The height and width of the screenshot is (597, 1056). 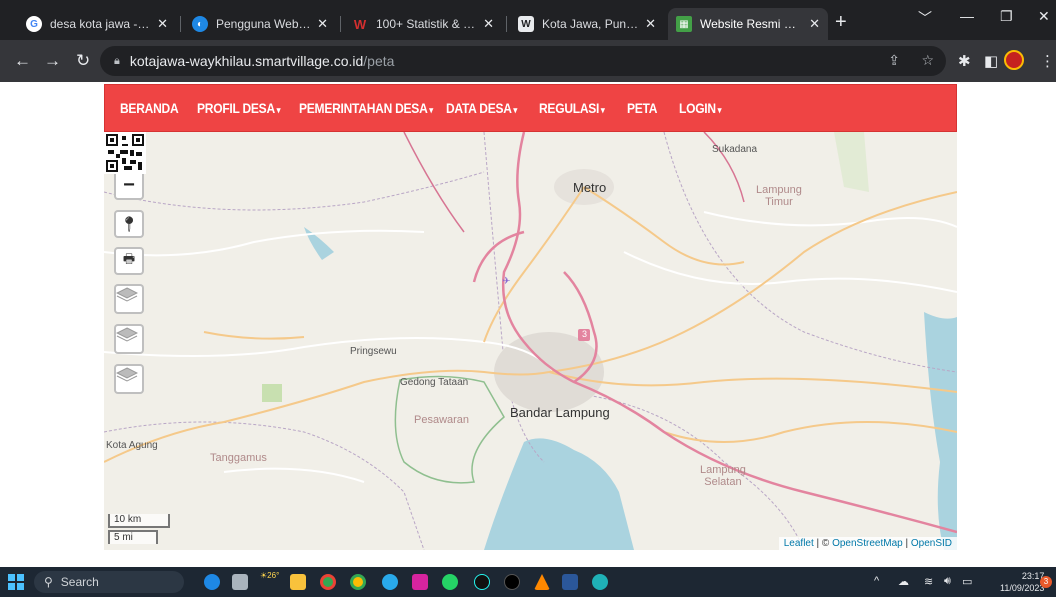 I want to click on nav-regulasi: REGULASI ▾, so click(x=572, y=108).